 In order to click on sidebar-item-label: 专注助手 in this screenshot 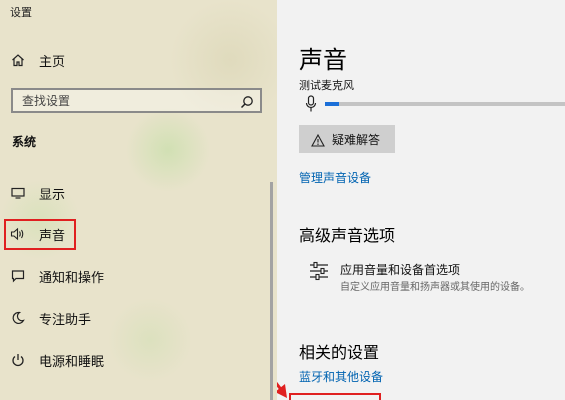, I will do `click(65, 320)`.